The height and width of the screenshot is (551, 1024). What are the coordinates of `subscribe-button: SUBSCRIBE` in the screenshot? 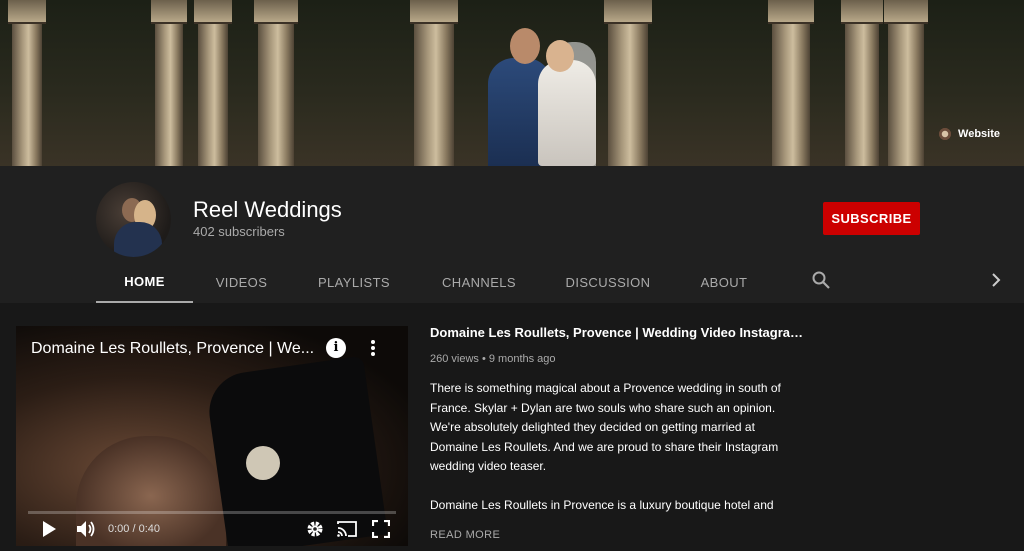 It's located at (871, 218).